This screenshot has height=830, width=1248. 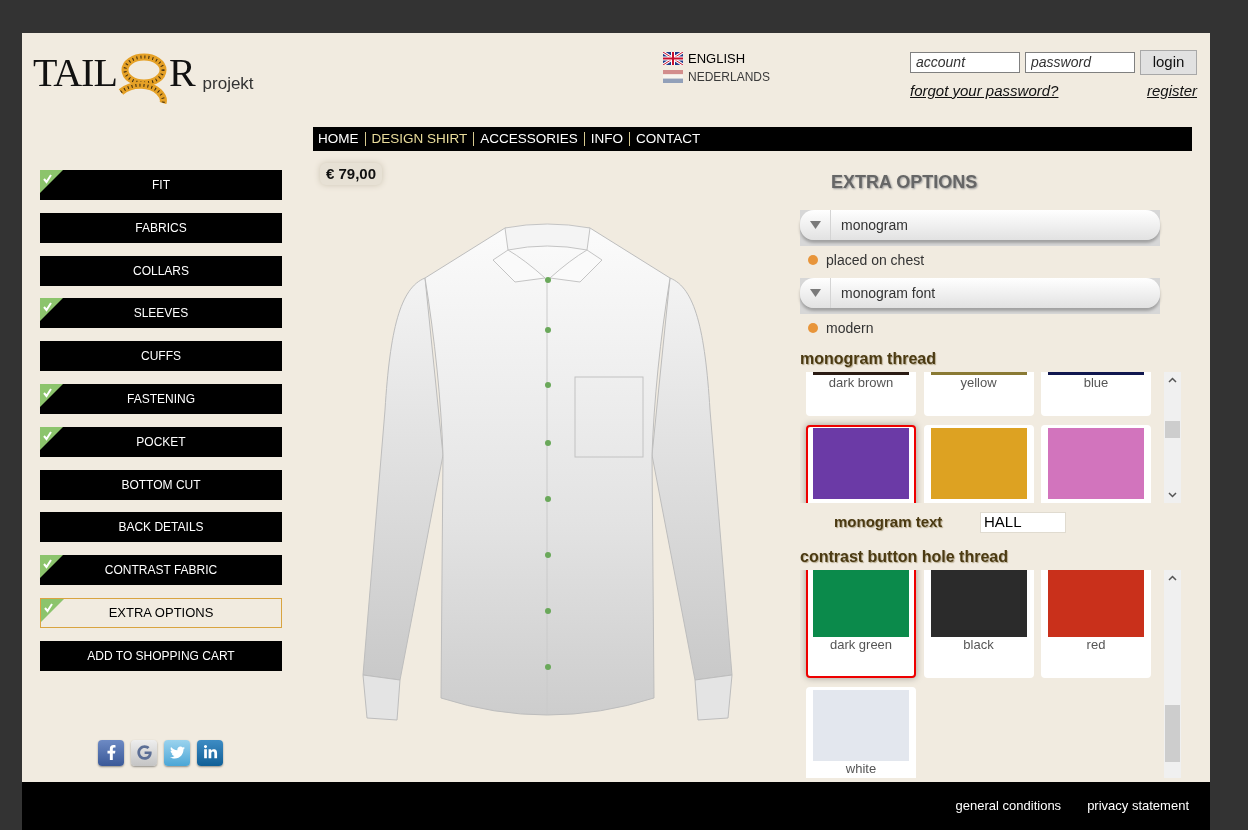 What do you see at coordinates (1023, 522) in the screenshot?
I see `monogram-text-field: HALL` at bounding box center [1023, 522].